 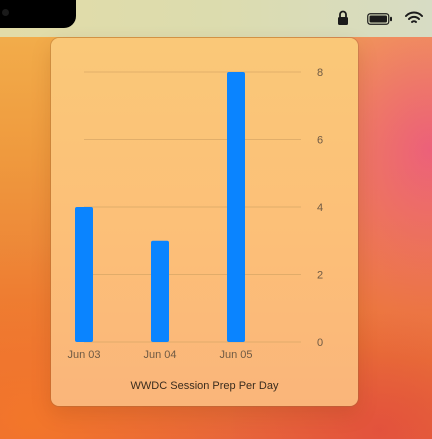 What do you see at coordinates (414, 18) in the screenshot?
I see `wifi-icon` at bounding box center [414, 18].